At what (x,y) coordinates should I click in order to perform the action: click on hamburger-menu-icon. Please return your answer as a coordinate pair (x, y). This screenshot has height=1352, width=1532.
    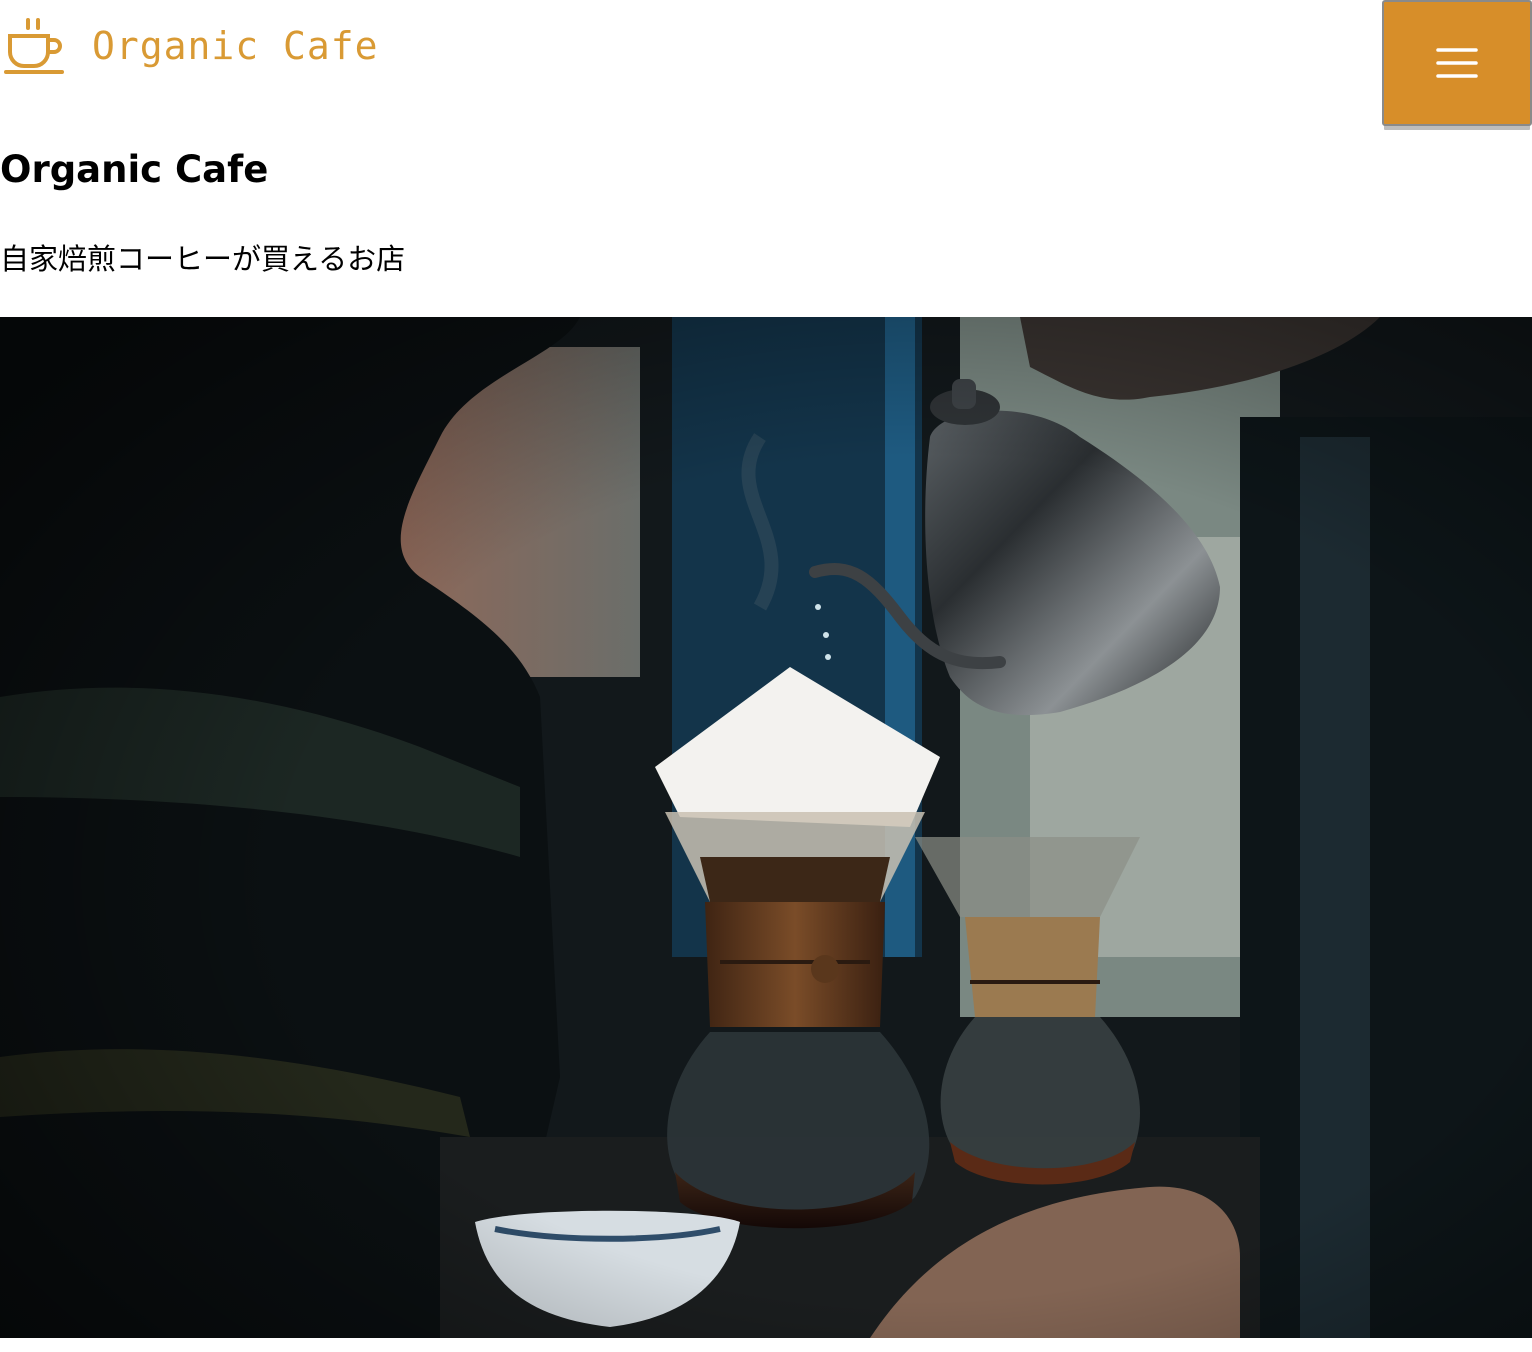
    Looking at the image, I should click on (1457, 63).